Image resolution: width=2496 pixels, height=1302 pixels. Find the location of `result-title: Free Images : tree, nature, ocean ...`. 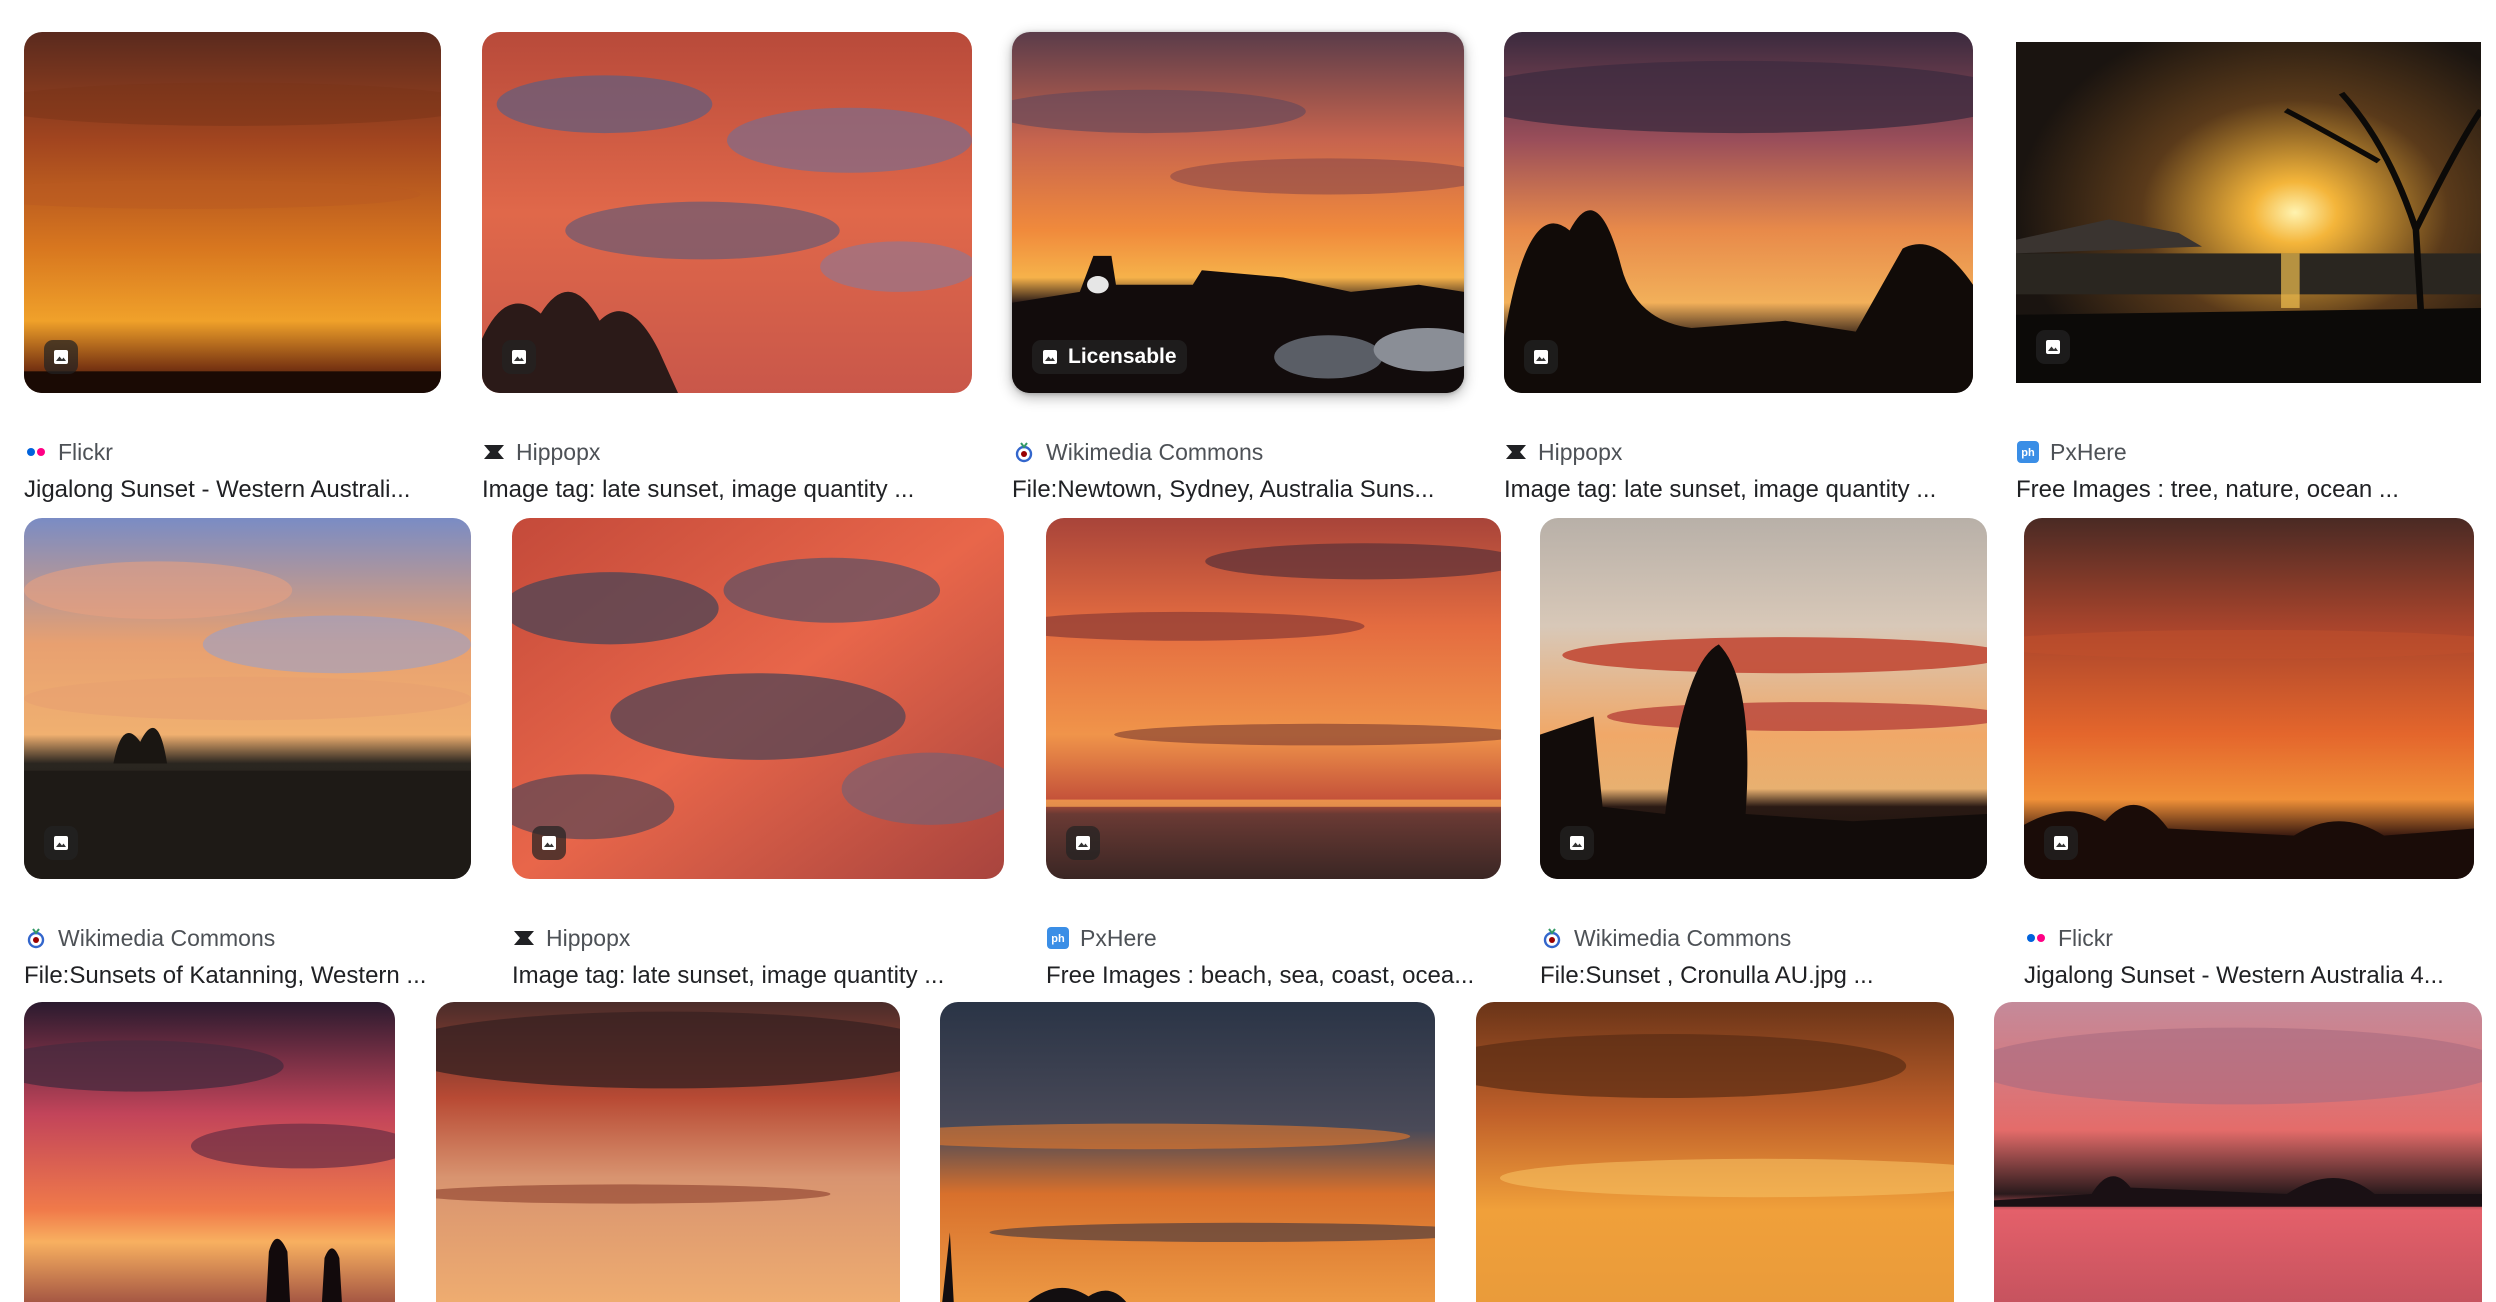

result-title: Free Images : tree, nature, ocean ... is located at coordinates (2248, 492).